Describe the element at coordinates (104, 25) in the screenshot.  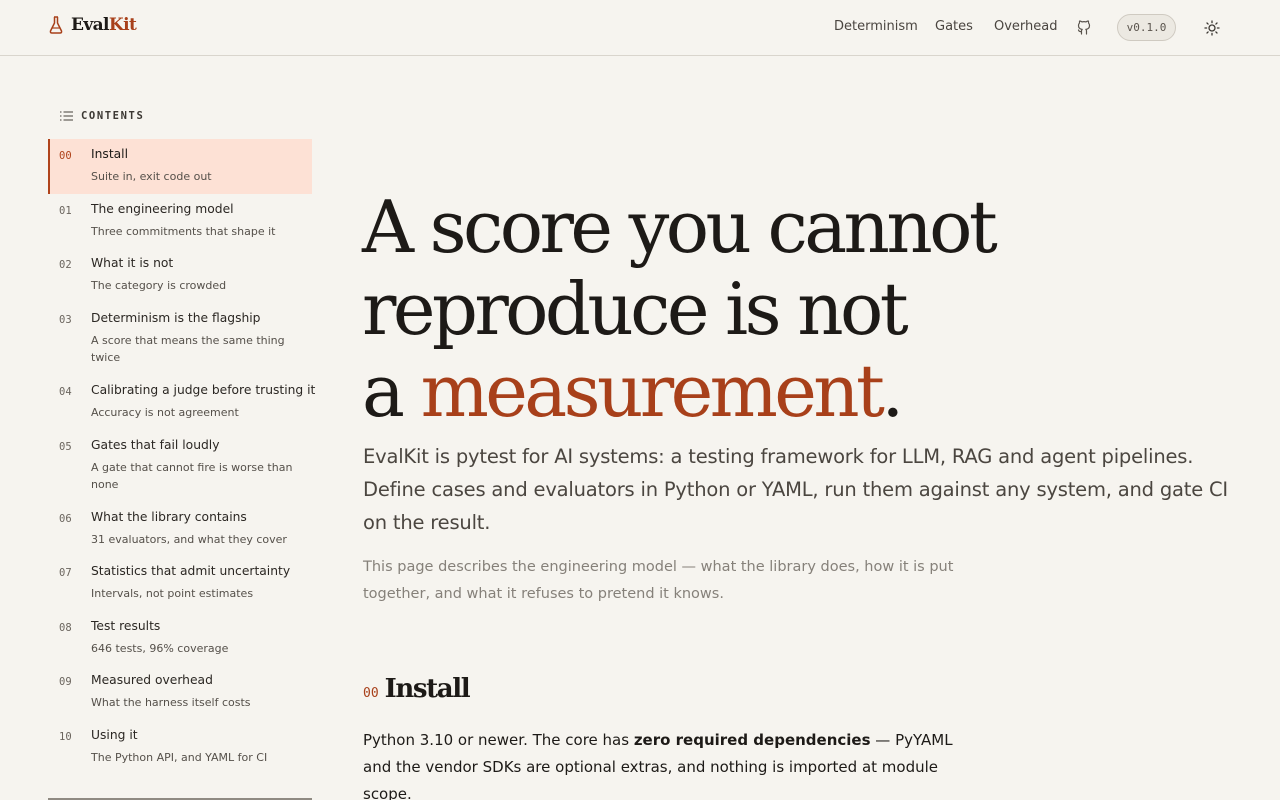
I see `logo-text: EvalKit` at that location.